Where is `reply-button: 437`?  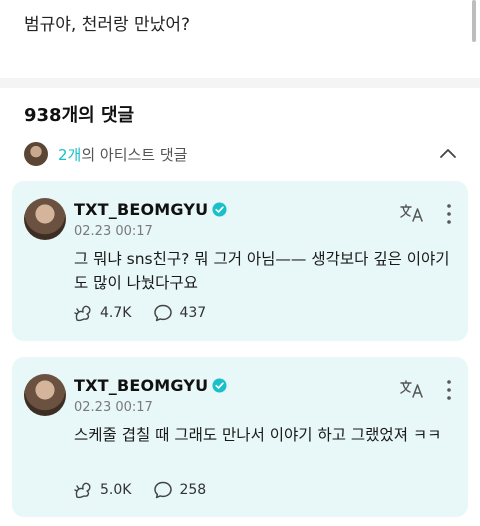 reply-button: 437 is located at coordinates (179, 313).